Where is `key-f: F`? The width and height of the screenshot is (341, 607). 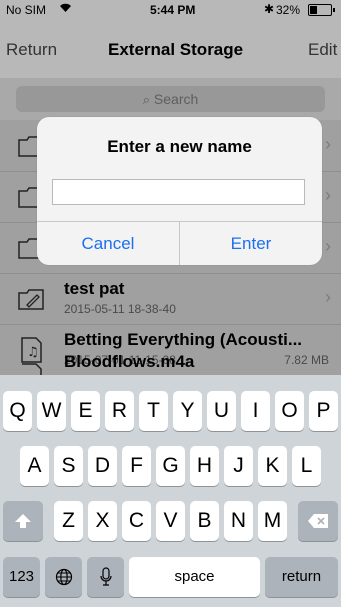 key-f: F is located at coordinates (136, 466).